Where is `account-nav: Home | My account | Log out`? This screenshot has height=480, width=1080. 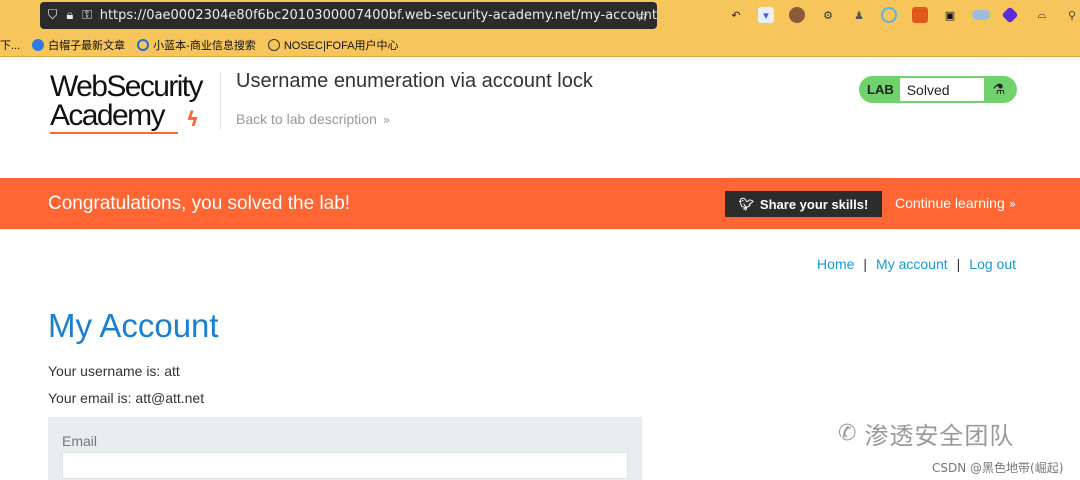
account-nav: Home | My account | Log out is located at coordinates (916, 264).